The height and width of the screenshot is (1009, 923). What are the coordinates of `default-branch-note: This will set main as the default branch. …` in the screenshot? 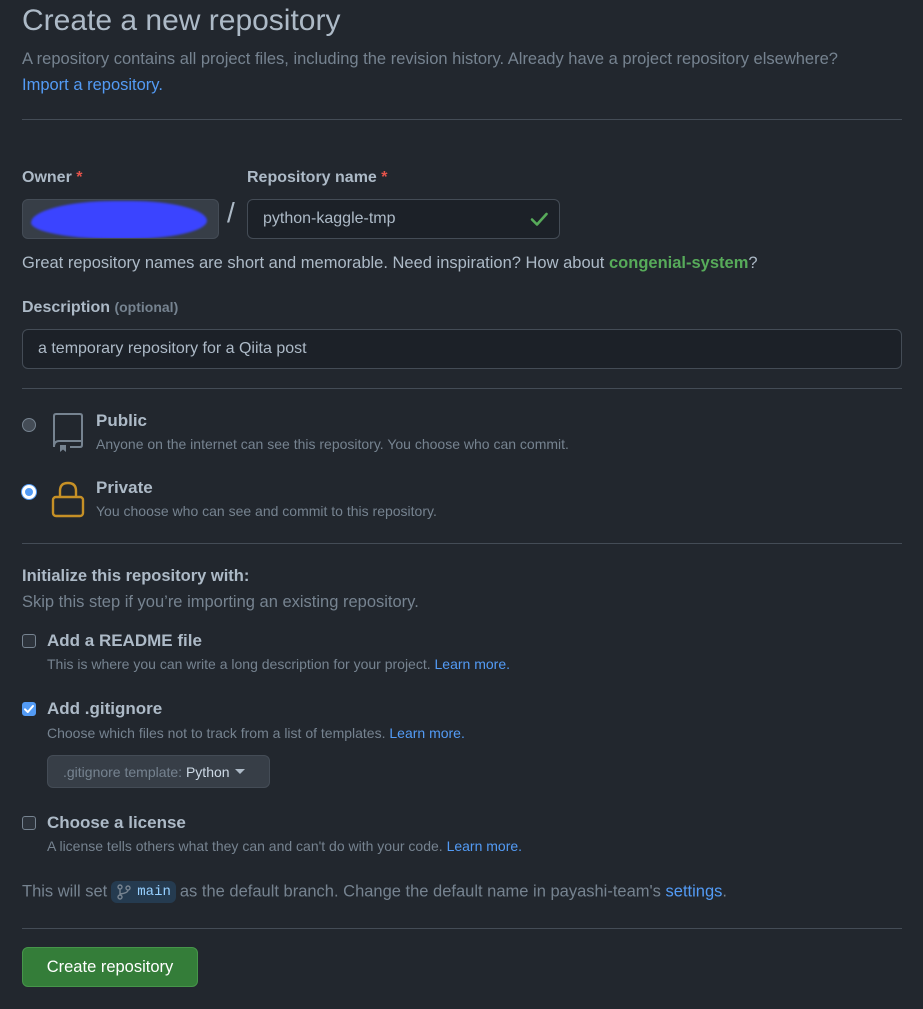 It's located at (374, 892).